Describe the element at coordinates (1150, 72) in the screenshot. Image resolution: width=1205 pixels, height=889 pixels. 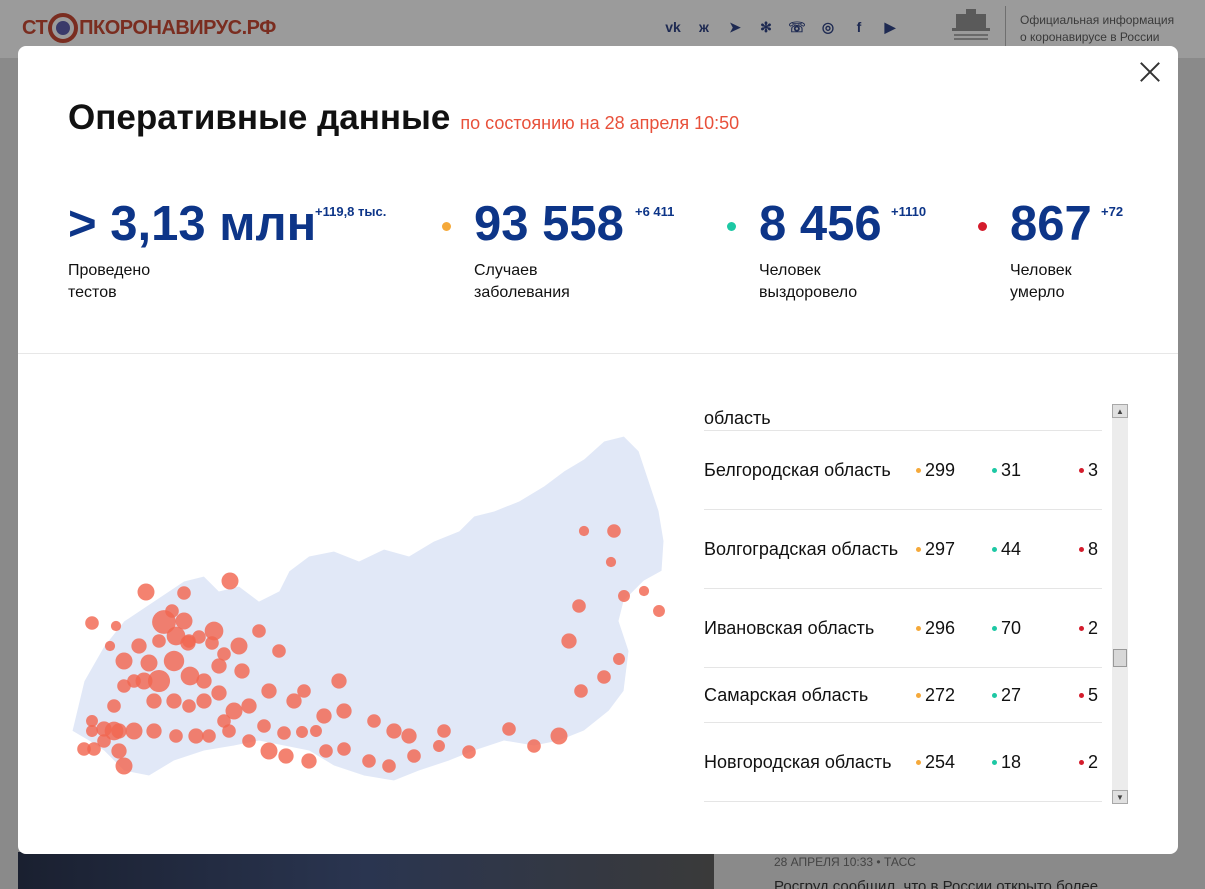
I see `close-icon` at that location.